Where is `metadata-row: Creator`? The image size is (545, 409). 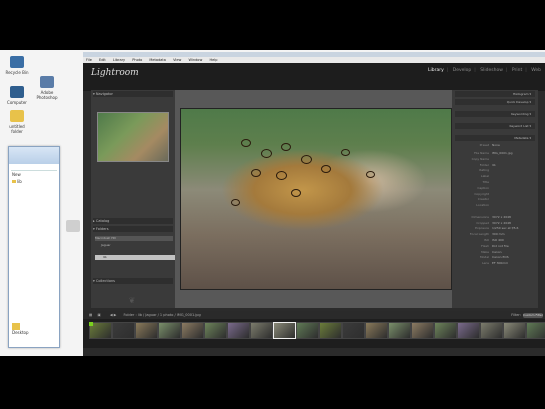 metadata-row: Creator is located at coordinates (495, 199).